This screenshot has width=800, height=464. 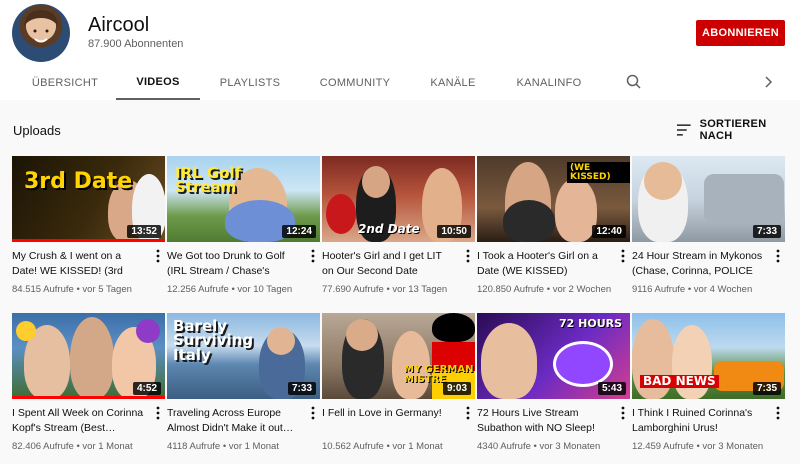 What do you see at coordinates (539, 446) in the screenshot?
I see `video-meta: 4340 Aufrufe • vor 3 Monaten` at bounding box center [539, 446].